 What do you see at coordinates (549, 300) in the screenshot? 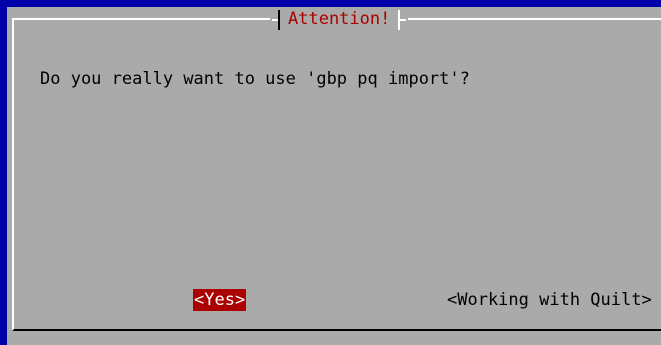
I see `working-with-quilt-button: <Working with Quilt>` at bounding box center [549, 300].